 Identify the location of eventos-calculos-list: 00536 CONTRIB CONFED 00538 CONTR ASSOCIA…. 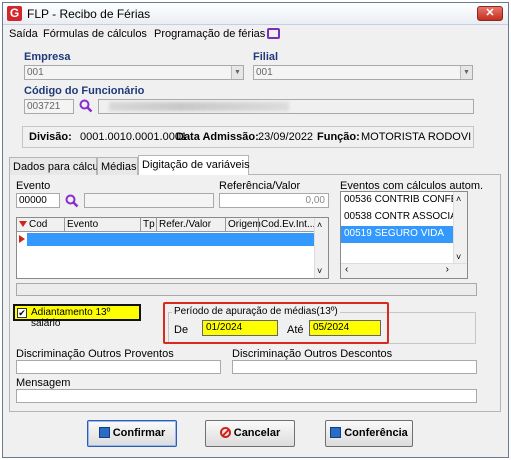
(404, 235).